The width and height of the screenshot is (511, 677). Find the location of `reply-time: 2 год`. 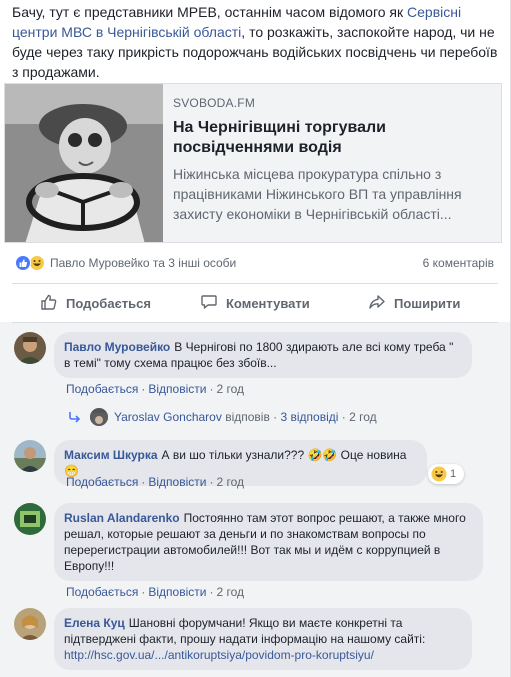

reply-time: 2 год is located at coordinates (363, 417).